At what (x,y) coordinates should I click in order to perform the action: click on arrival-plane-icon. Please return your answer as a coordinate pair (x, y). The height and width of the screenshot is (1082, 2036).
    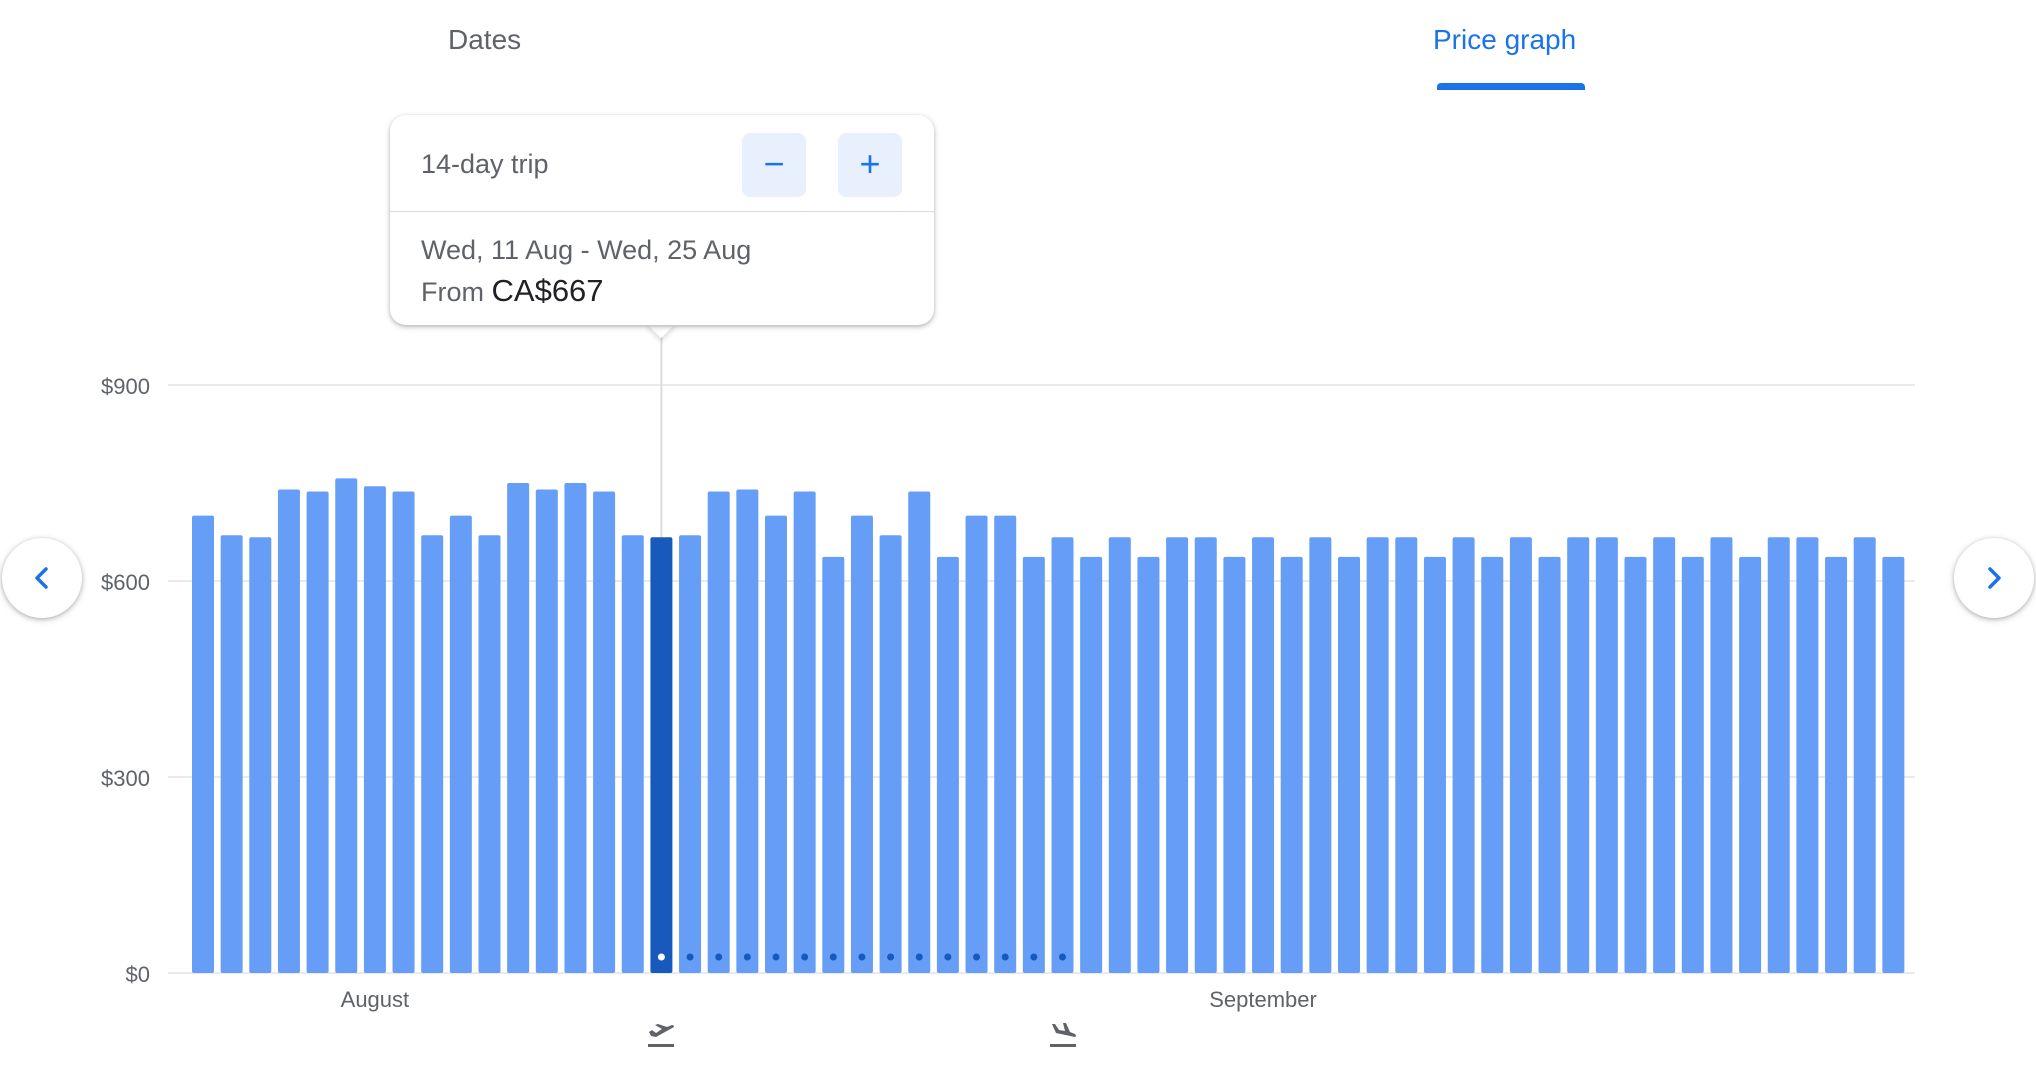
    Looking at the image, I should click on (1062, 1035).